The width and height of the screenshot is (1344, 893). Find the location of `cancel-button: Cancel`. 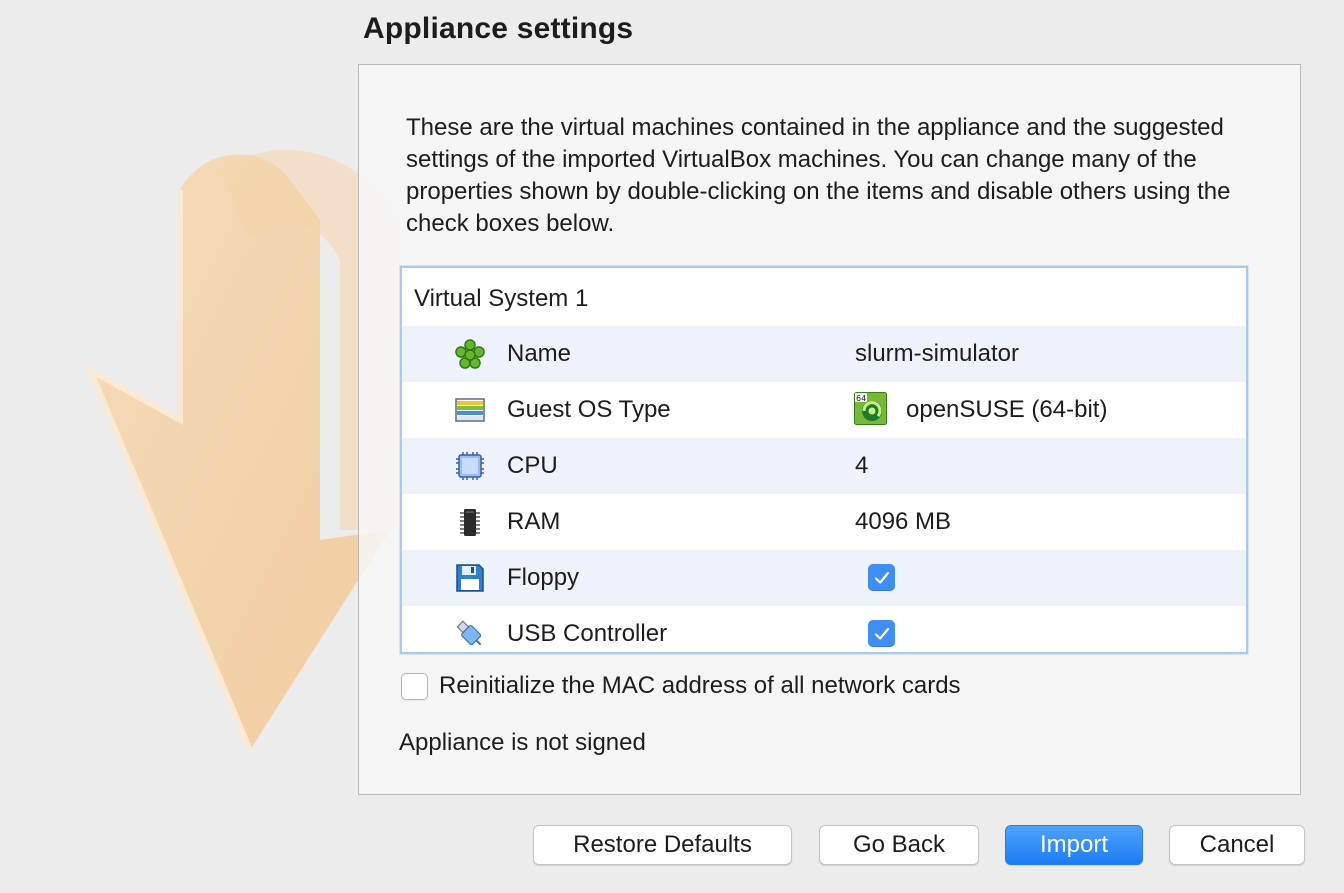

cancel-button: Cancel is located at coordinates (1237, 845).